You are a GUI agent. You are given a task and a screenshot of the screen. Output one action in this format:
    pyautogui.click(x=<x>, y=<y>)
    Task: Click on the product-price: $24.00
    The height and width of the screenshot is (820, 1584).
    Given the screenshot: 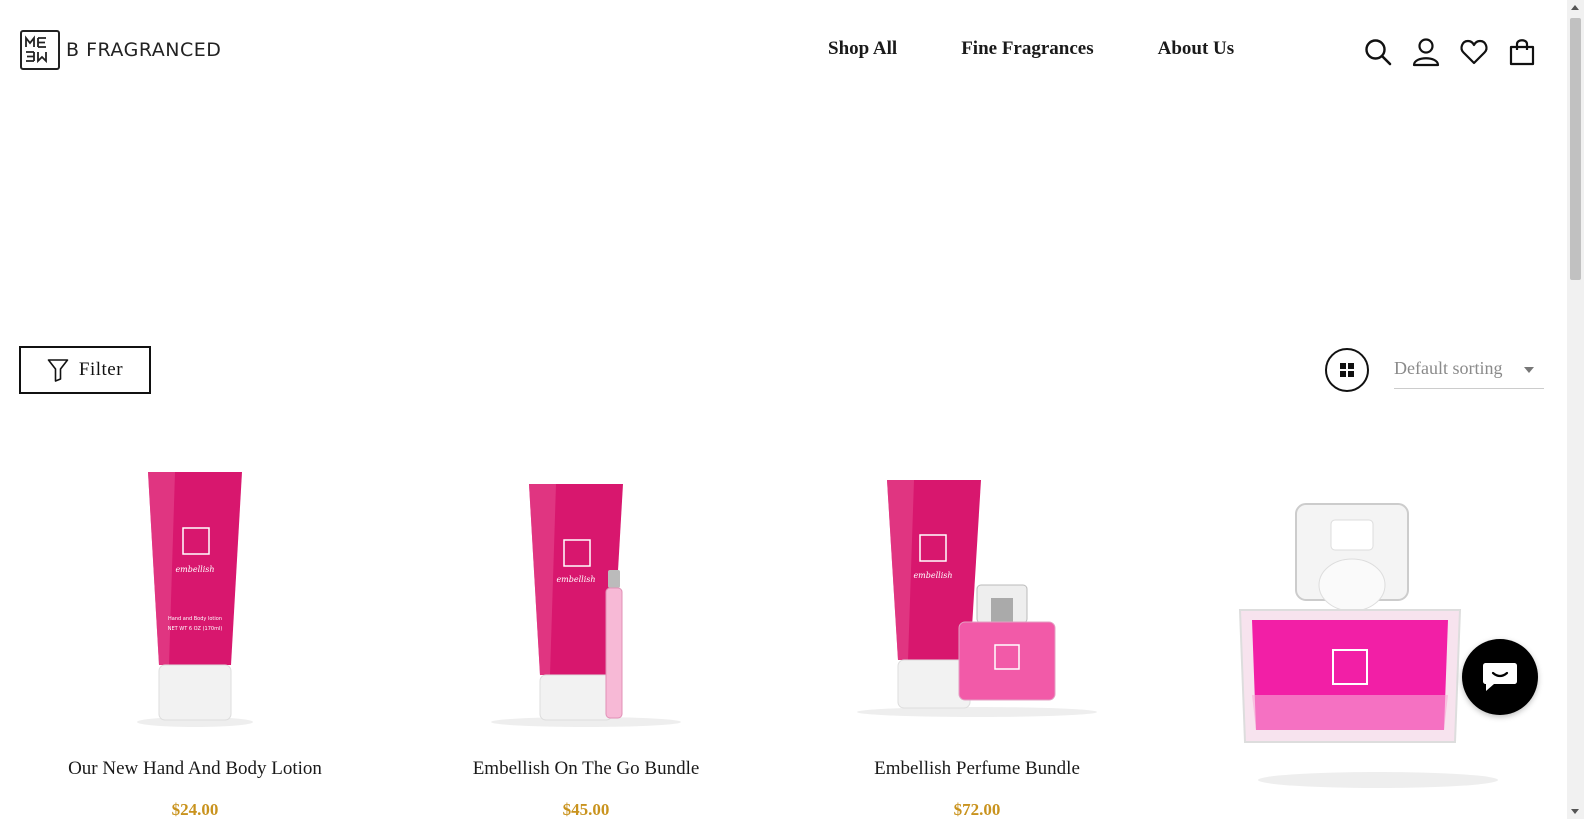 What is the action you would take?
    pyautogui.click(x=195, y=809)
    